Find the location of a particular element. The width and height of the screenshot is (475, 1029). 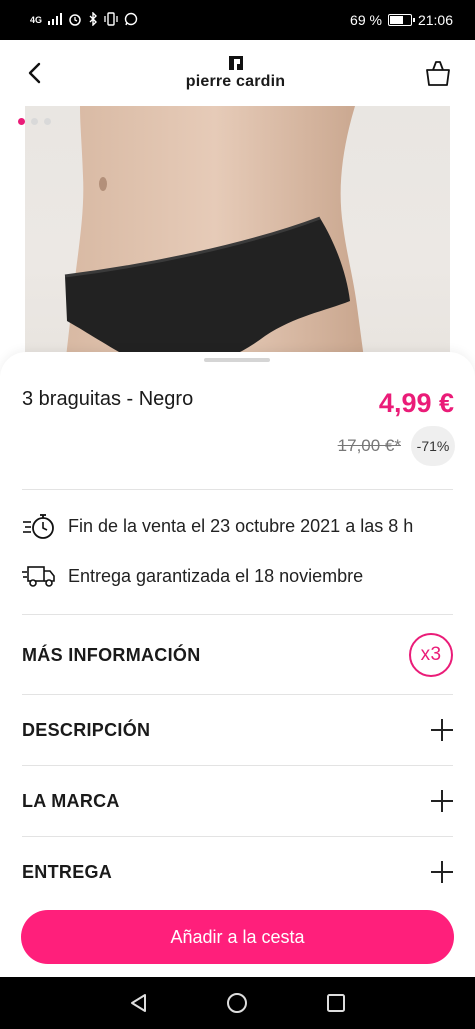

brand-logo: pierre cardin is located at coordinates (235, 73).